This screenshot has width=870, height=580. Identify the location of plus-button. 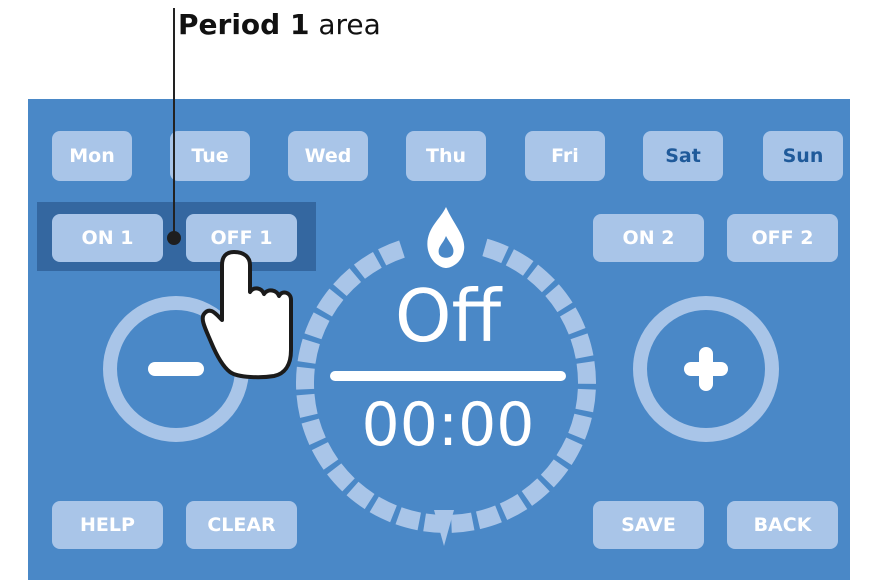
(706, 369).